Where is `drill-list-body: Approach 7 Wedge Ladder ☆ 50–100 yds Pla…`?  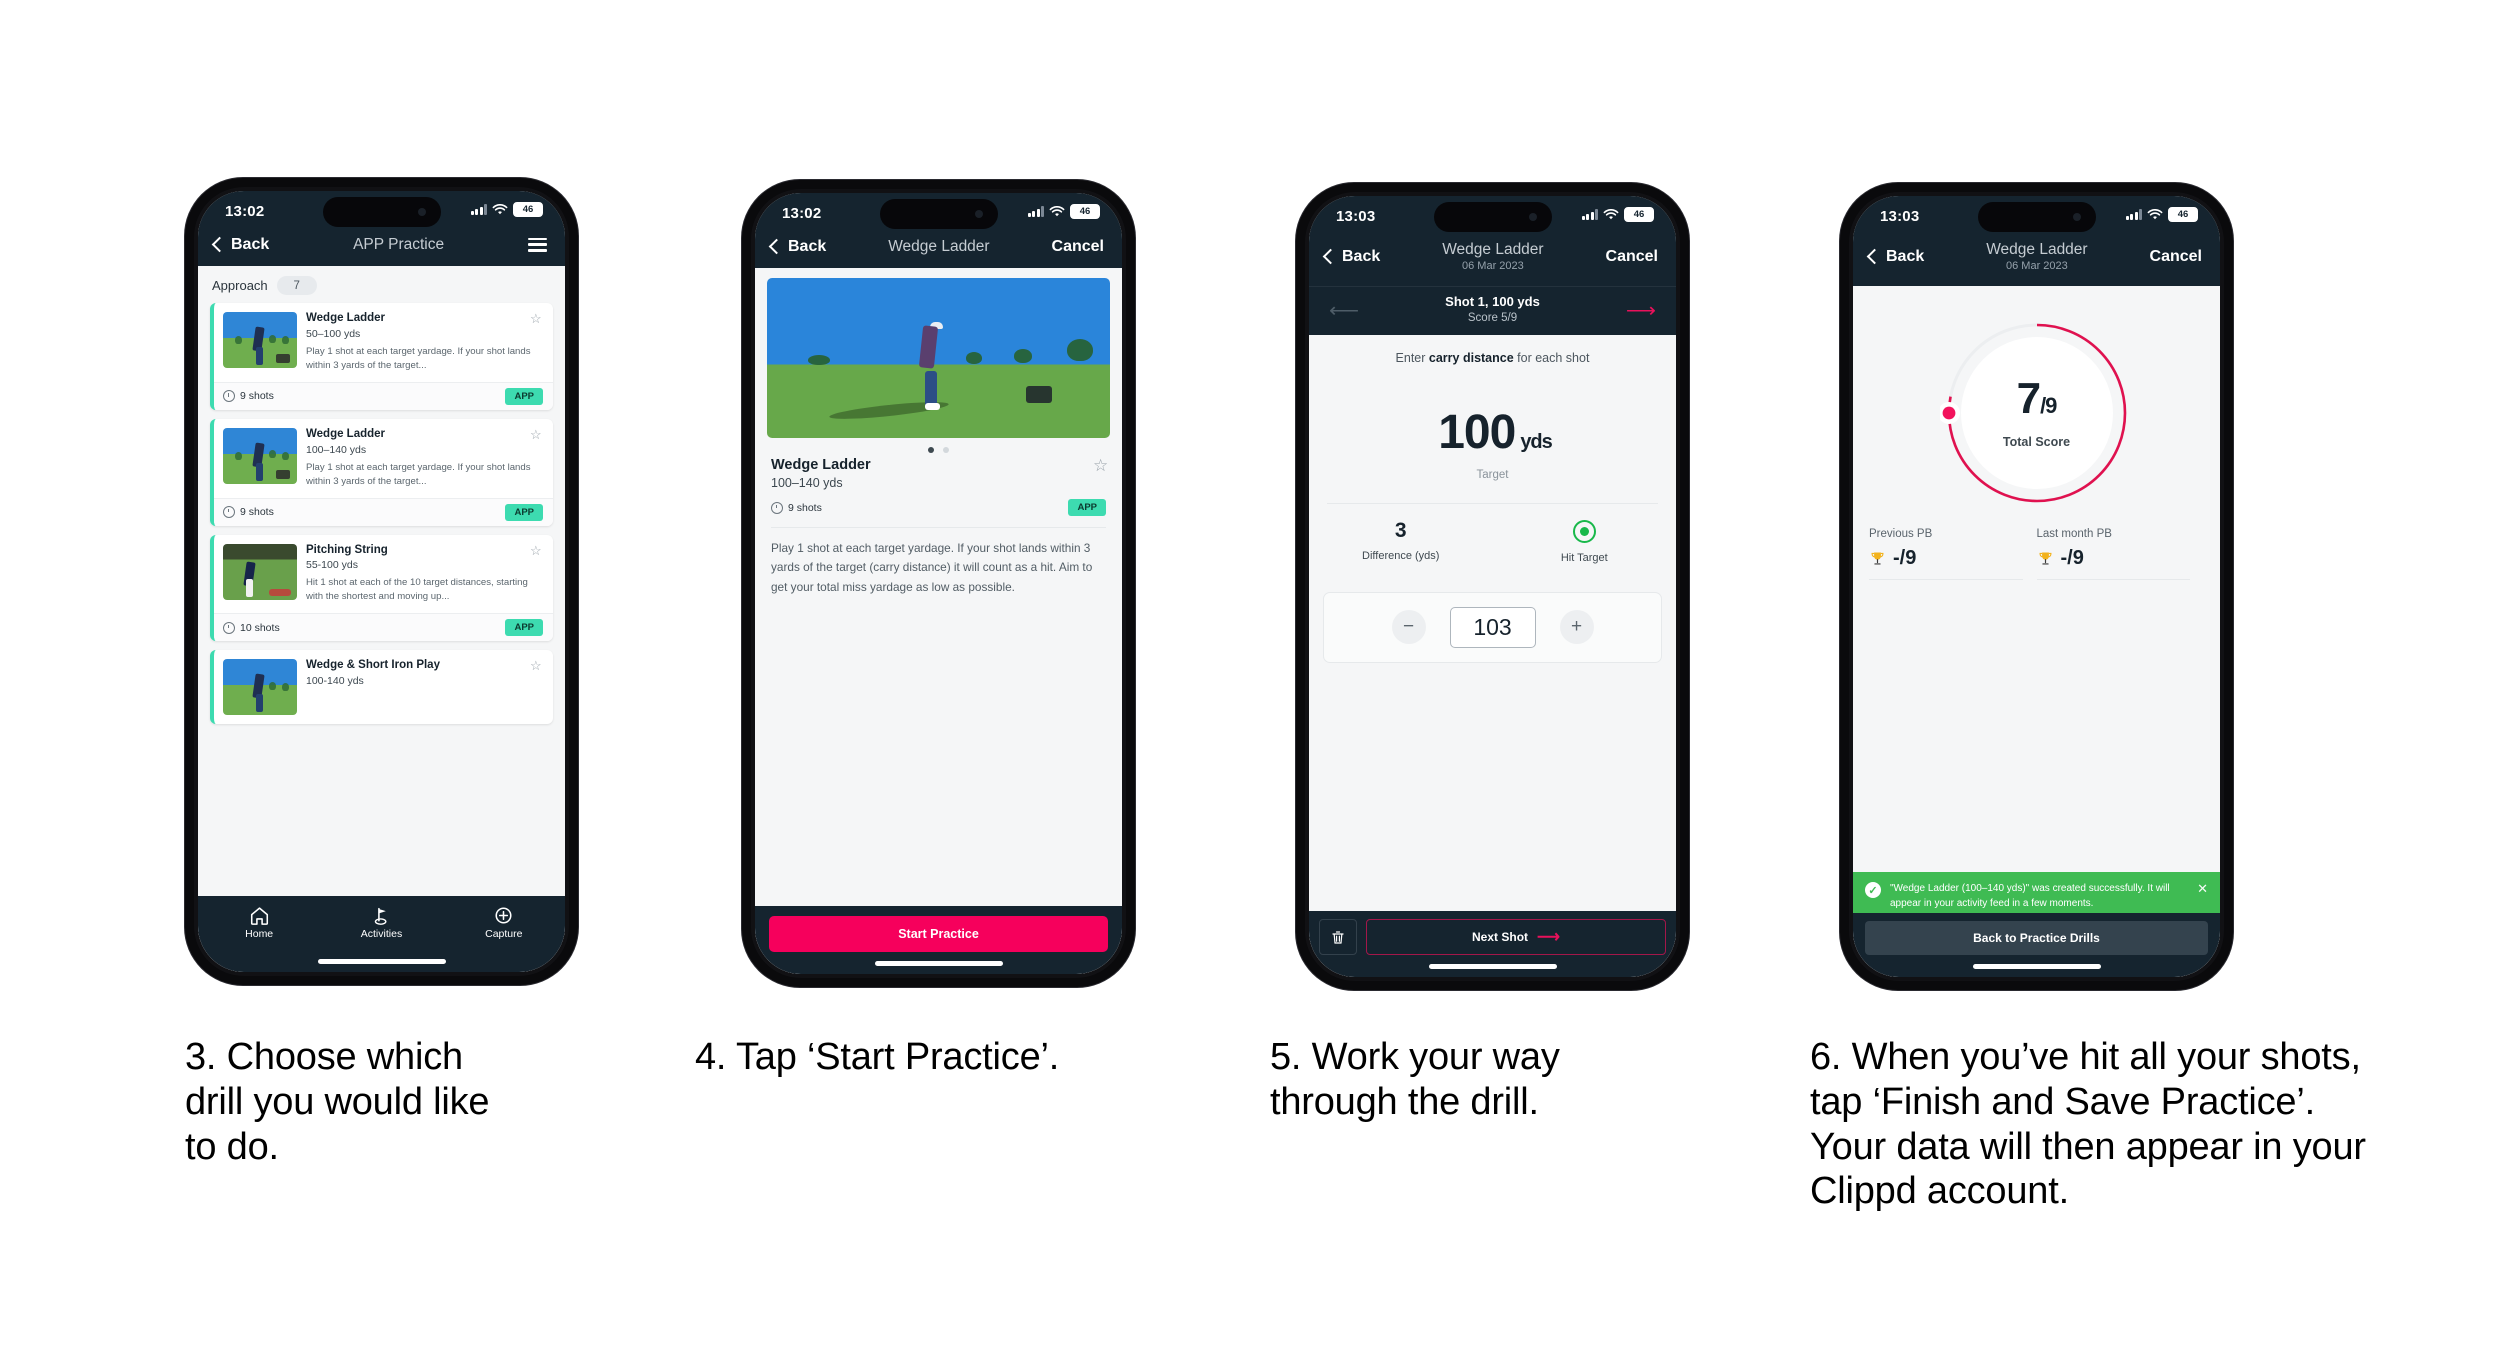
drill-list-body: Approach 7 Wedge Ladder ☆ 50–100 yds Pla… is located at coordinates (381, 619).